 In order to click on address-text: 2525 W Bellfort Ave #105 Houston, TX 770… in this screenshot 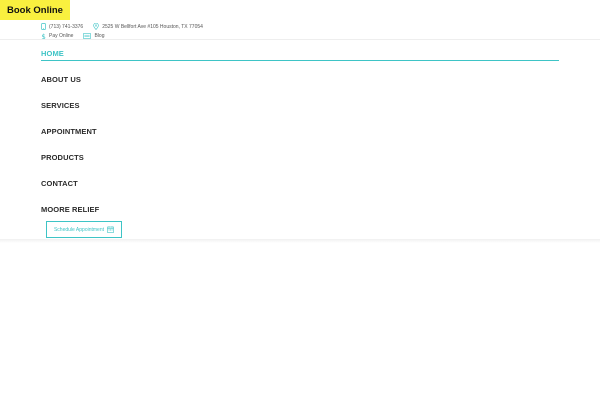, I will do `click(152, 26)`.